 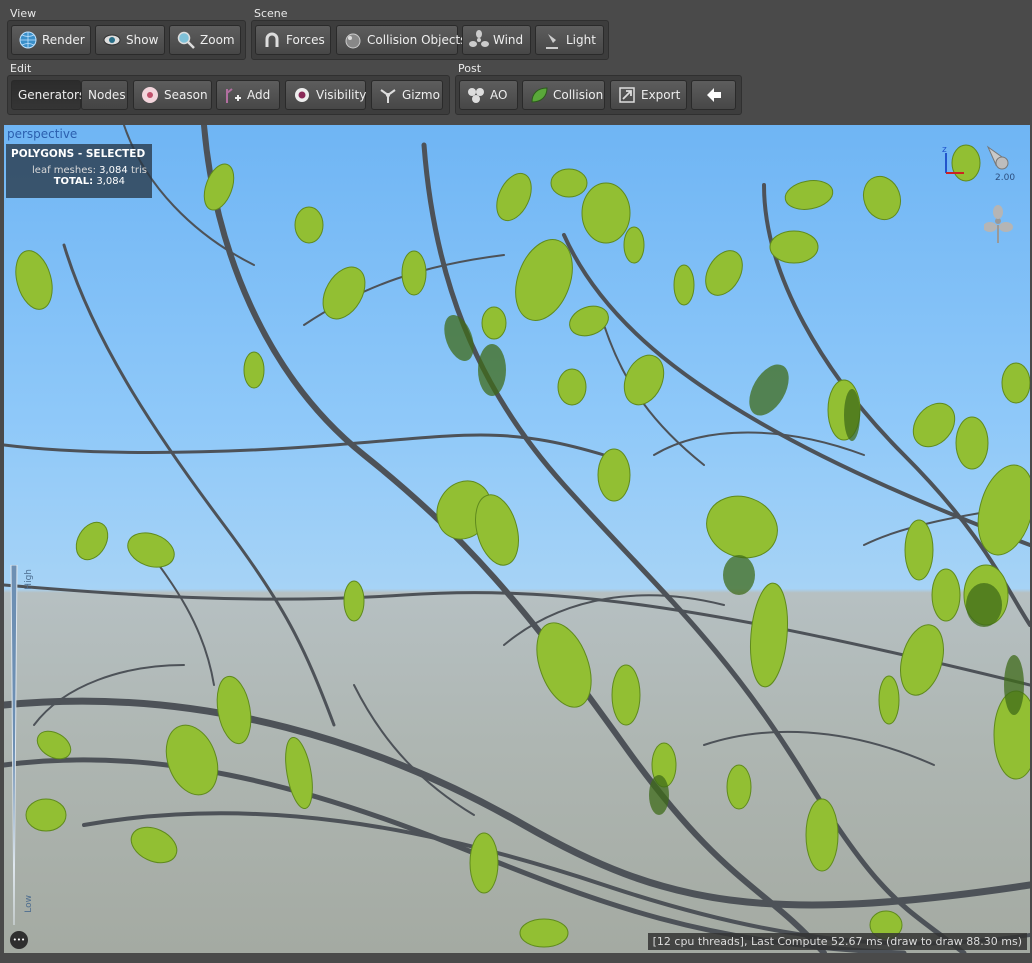 What do you see at coordinates (14, 745) in the screenshot?
I see `lod-gauge-bar` at bounding box center [14, 745].